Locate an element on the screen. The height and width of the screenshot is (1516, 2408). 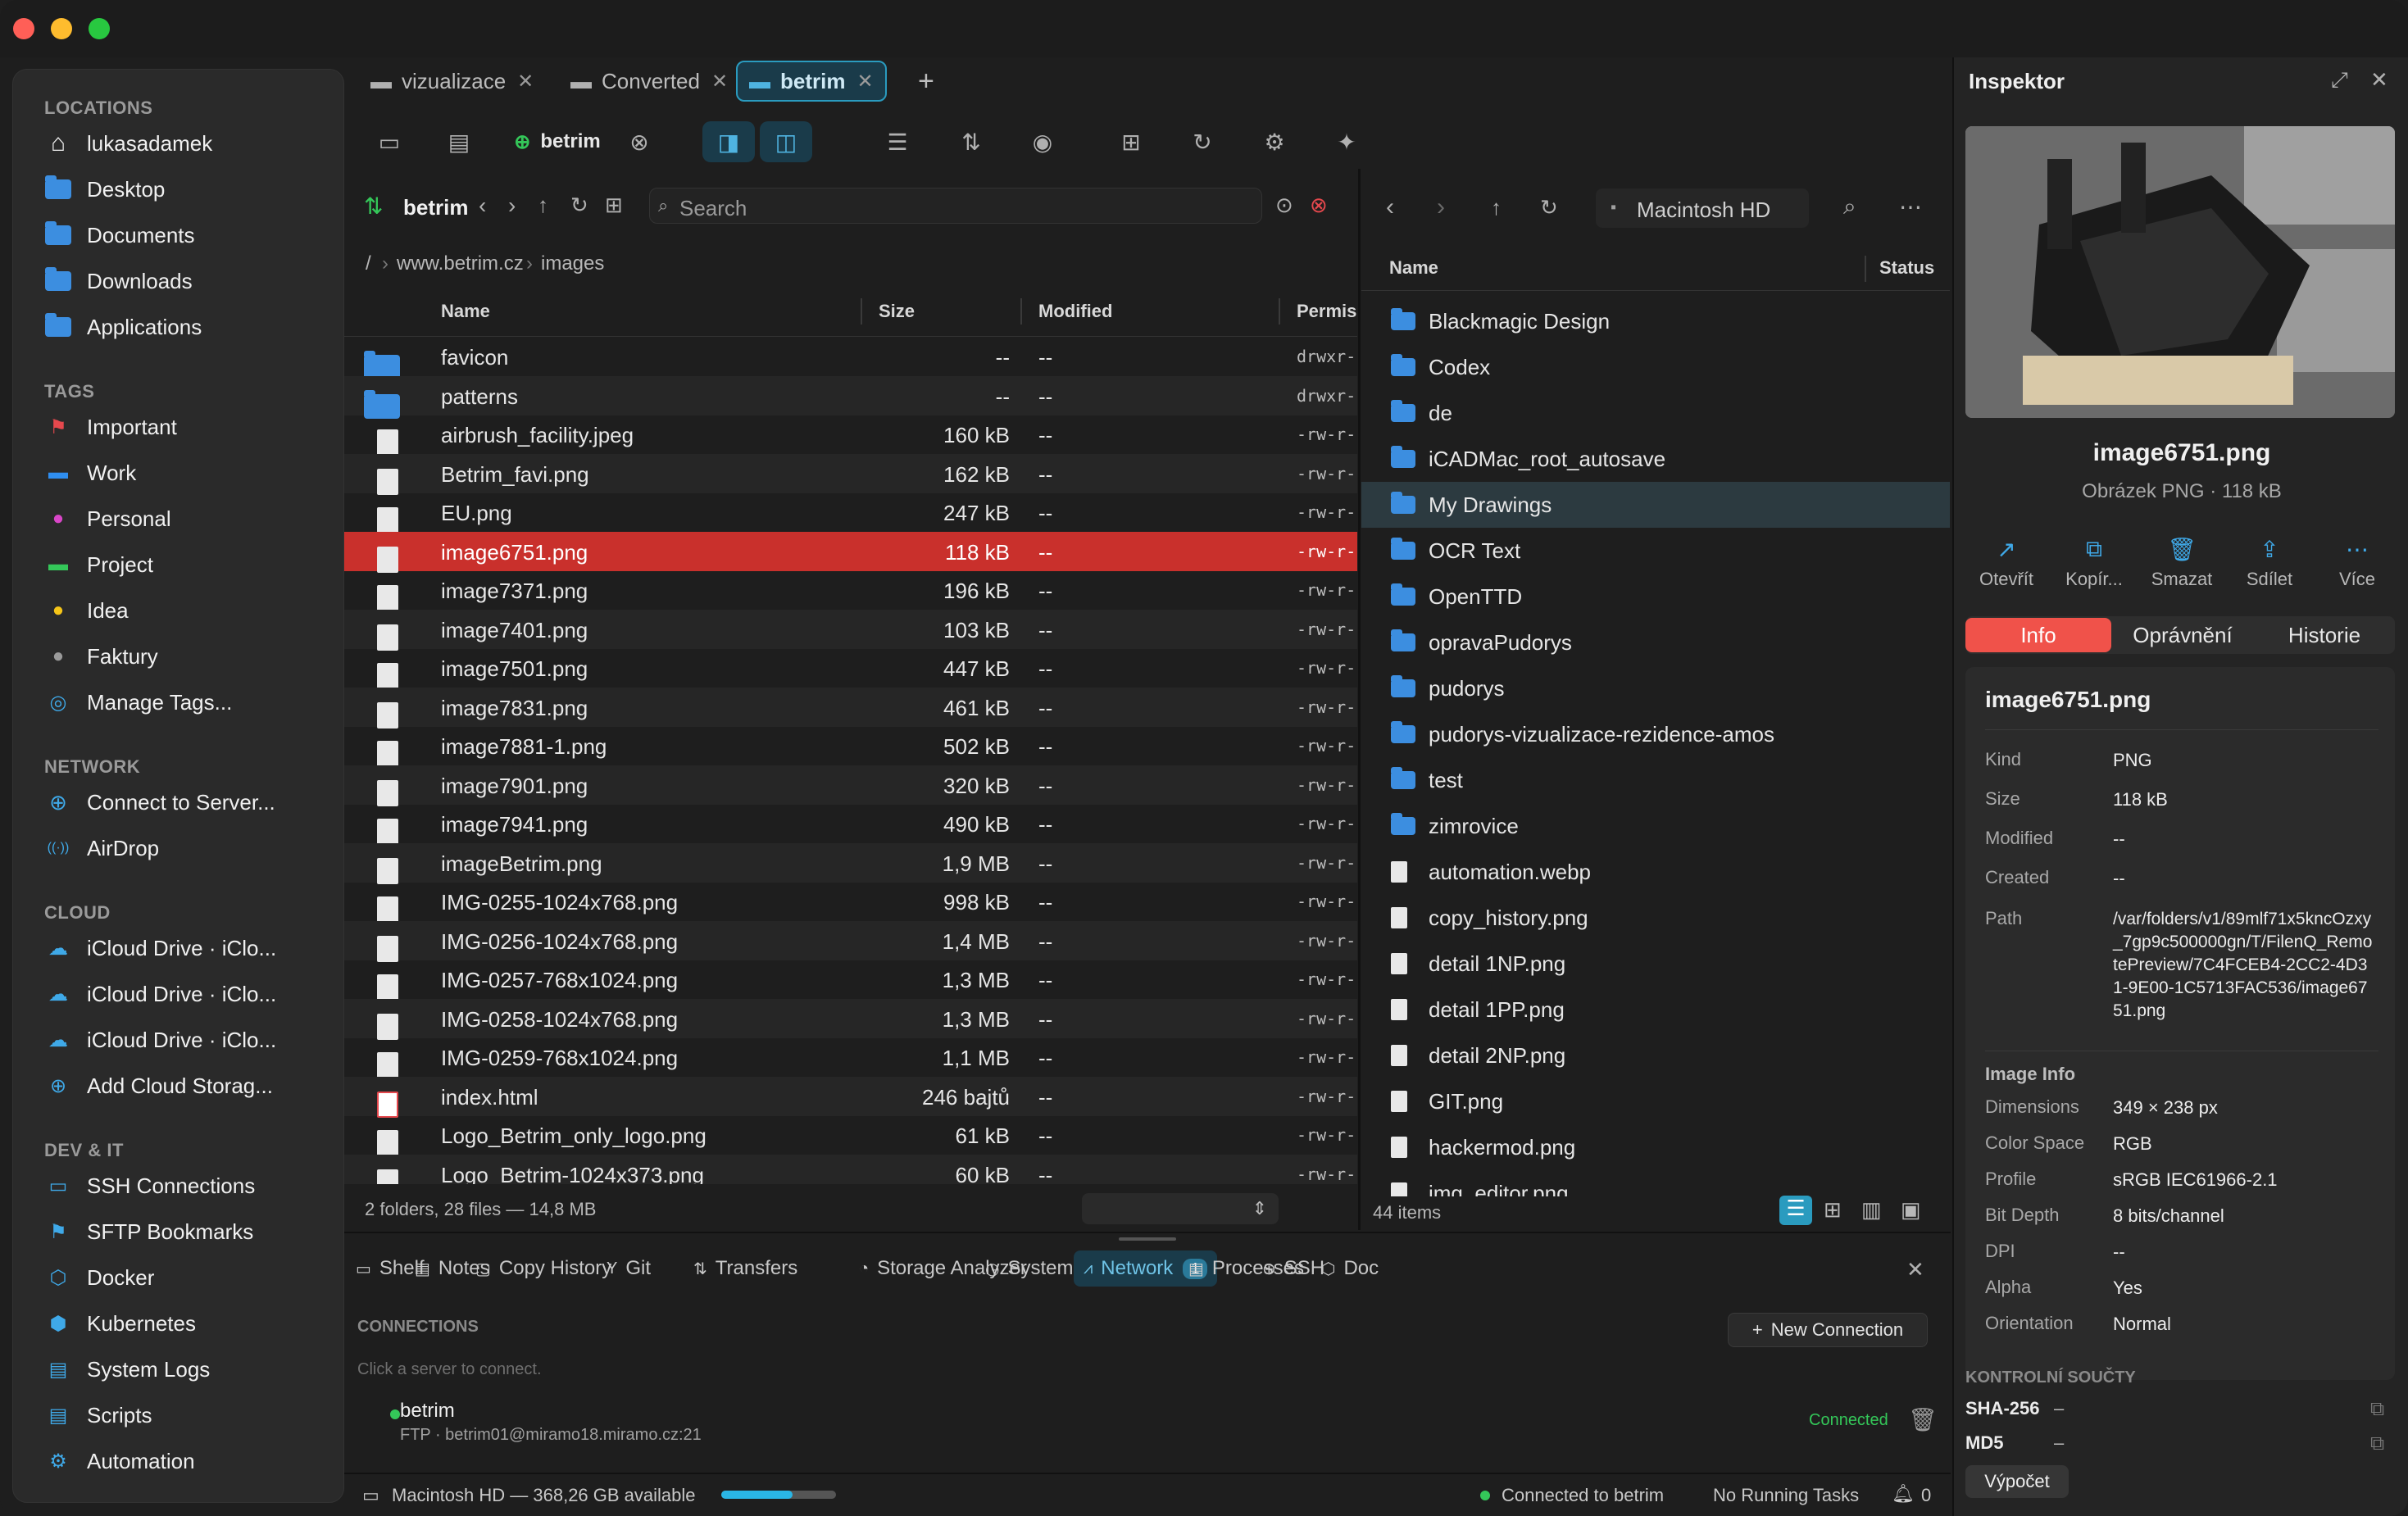
v-ce-action-button: ⋯ Více is located at coordinates (2357, 568).